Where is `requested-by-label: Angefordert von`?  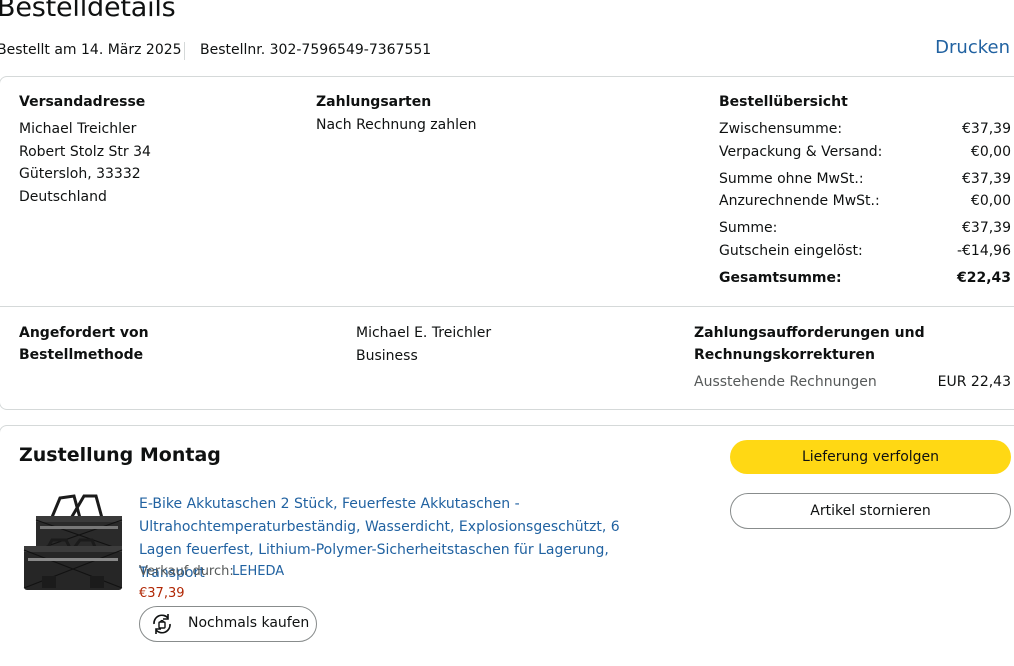
requested-by-label: Angefordert von is located at coordinates (84, 333).